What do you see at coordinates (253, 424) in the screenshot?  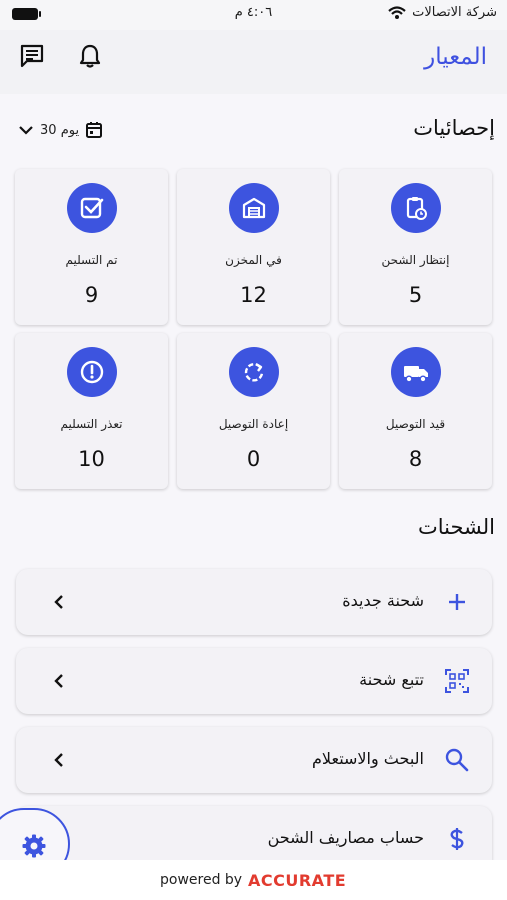 I see `stat-label: إعادة التوصيل` at bounding box center [253, 424].